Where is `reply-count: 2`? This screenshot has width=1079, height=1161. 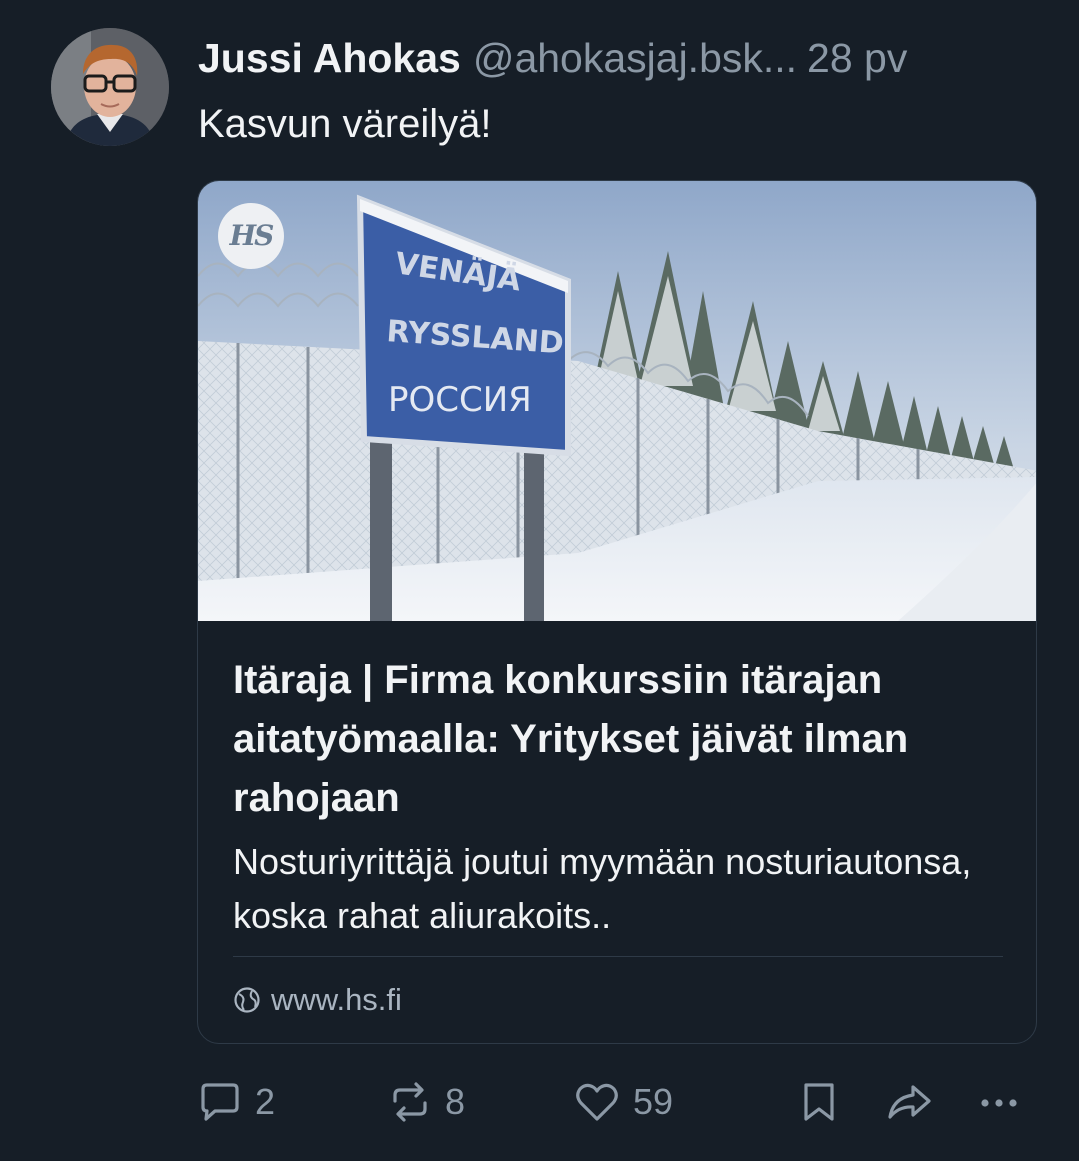 reply-count: 2 is located at coordinates (265, 1101).